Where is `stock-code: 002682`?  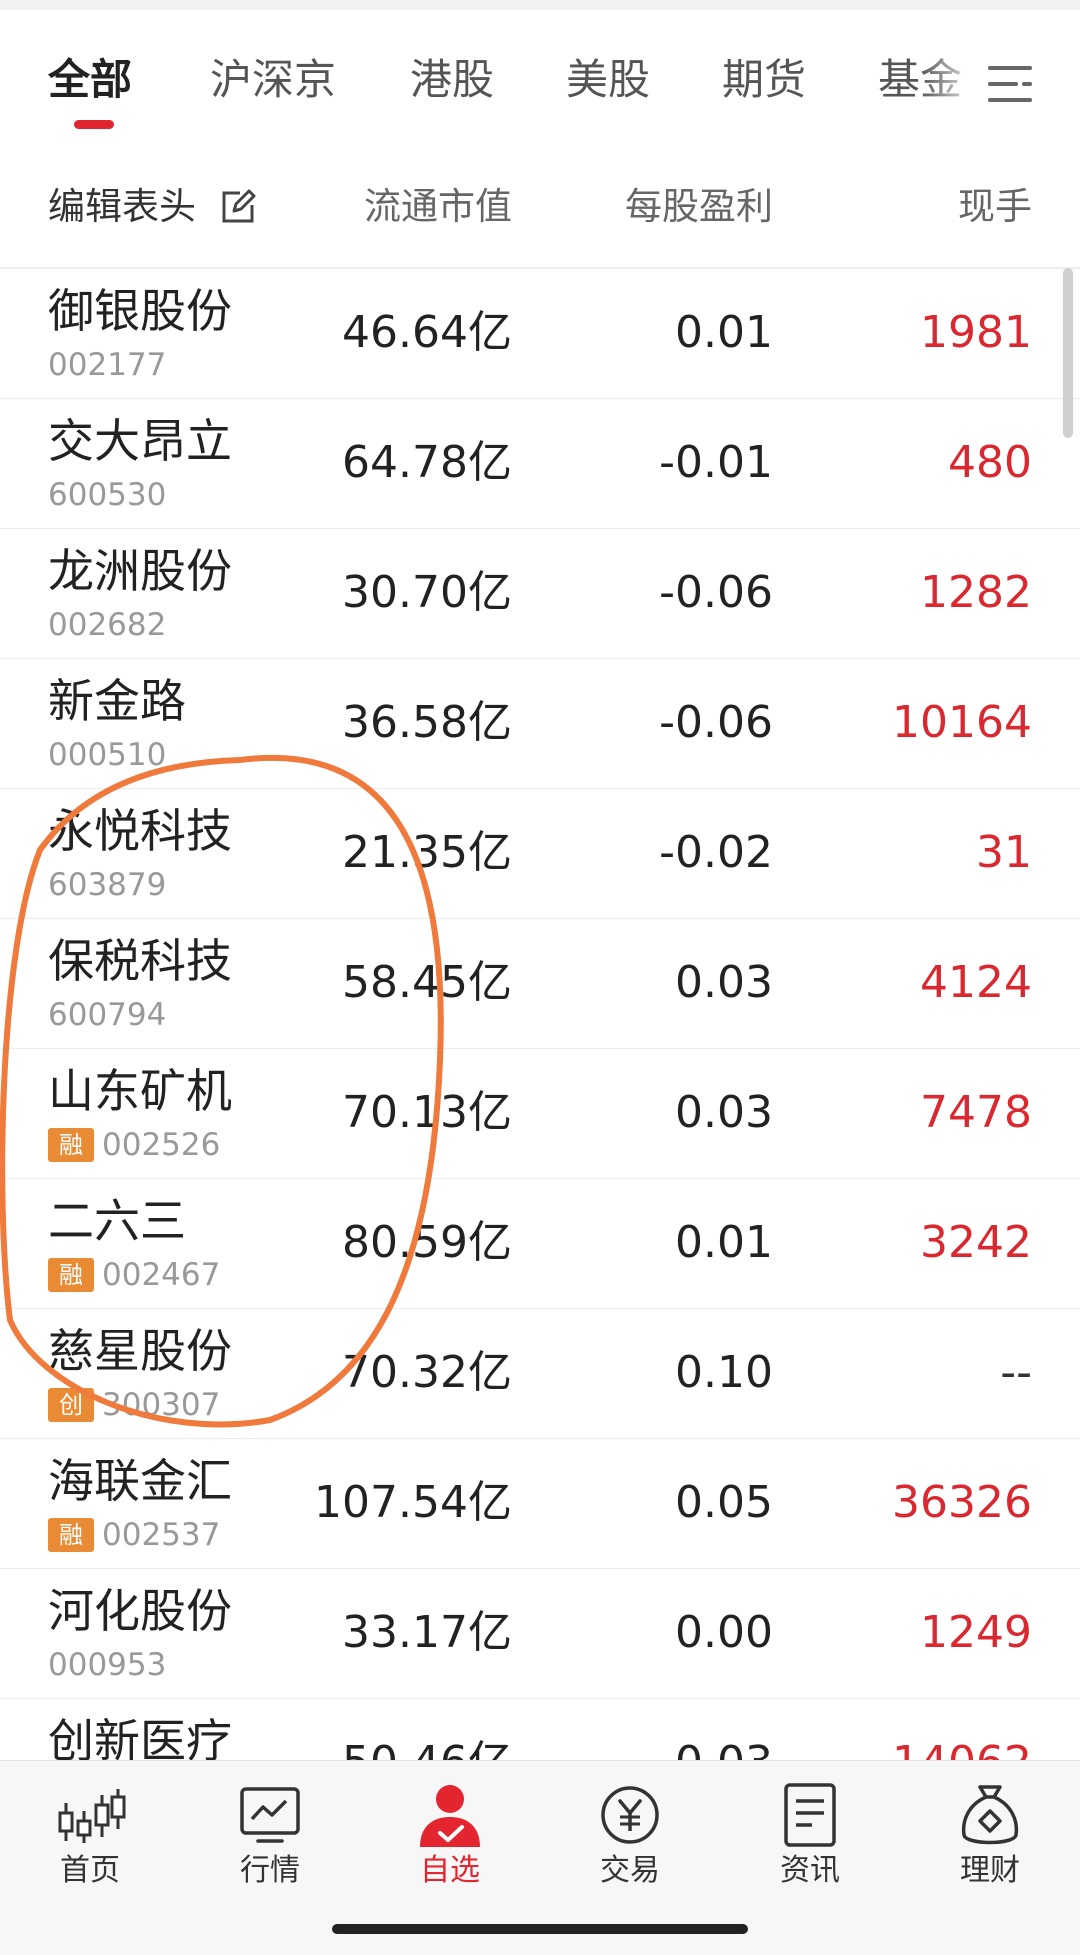 stock-code: 002682 is located at coordinates (107, 625).